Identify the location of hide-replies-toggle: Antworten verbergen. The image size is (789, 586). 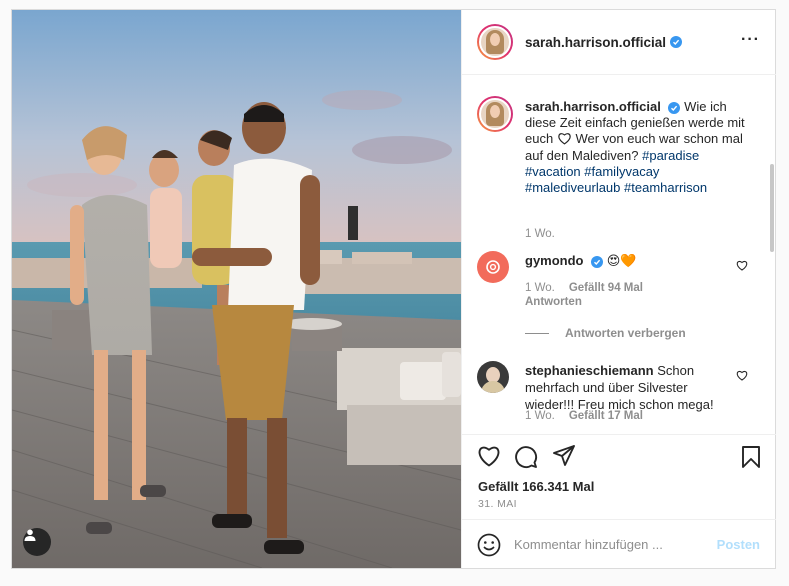
(605, 333).